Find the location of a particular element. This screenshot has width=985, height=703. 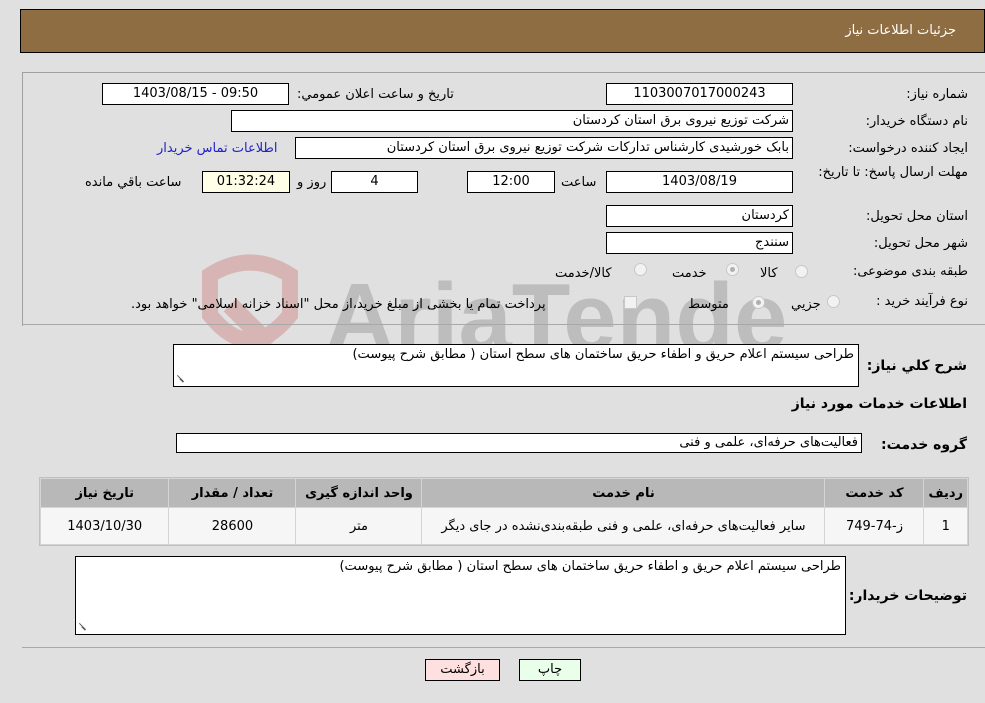

cell-date: 1403/10/30 is located at coordinates (105, 526).